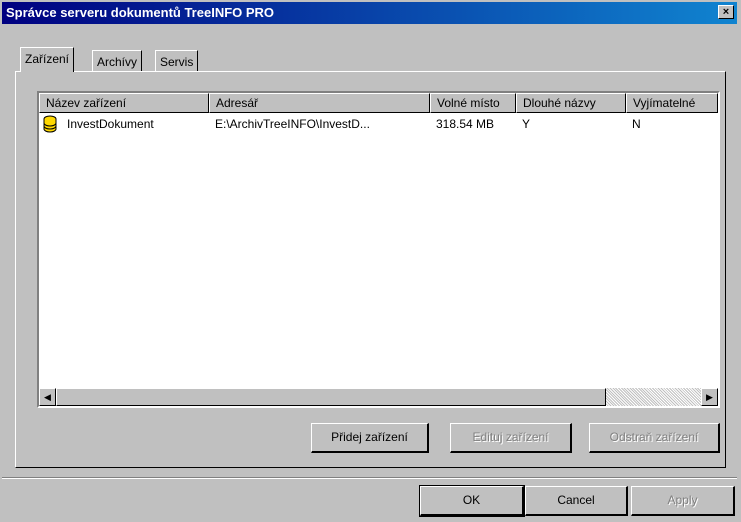  What do you see at coordinates (331, 397) in the screenshot?
I see `scroll-thumb` at bounding box center [331, 397].